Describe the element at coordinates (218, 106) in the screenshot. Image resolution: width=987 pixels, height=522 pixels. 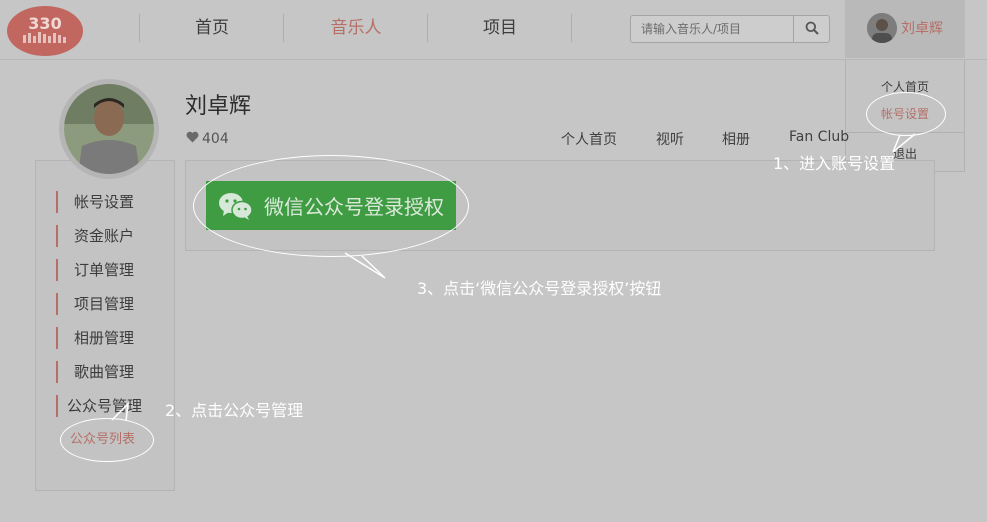
I see `profile-name: 刘卓辉` at that location.